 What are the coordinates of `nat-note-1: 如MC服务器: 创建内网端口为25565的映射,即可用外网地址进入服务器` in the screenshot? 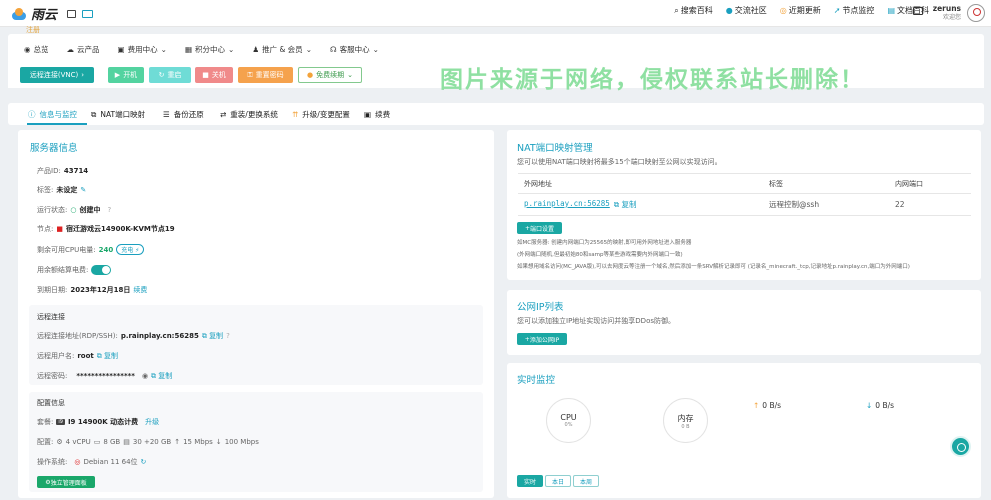 It's located at (604, 243).